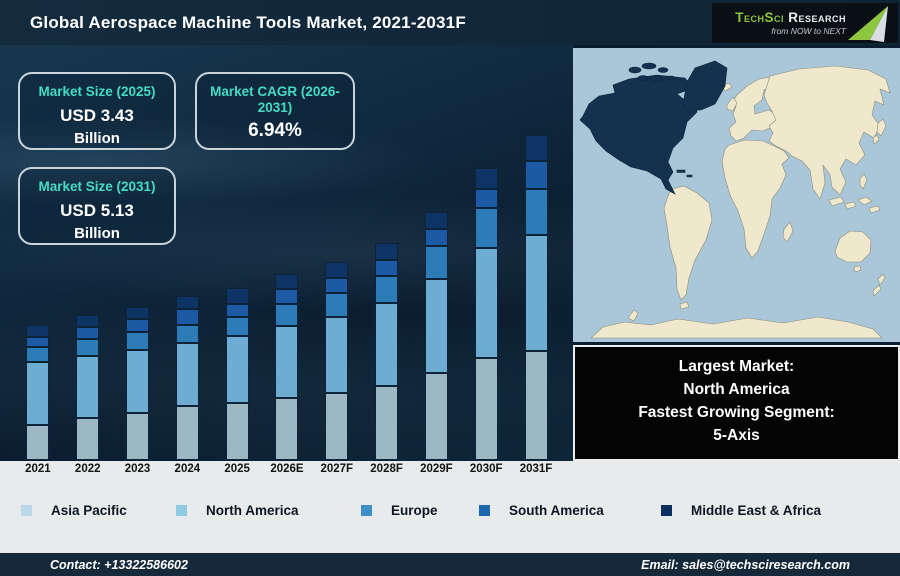 This screenshot has width=900, height=576. I want to click on x-axis-label: 2028F, so click(386, 469).